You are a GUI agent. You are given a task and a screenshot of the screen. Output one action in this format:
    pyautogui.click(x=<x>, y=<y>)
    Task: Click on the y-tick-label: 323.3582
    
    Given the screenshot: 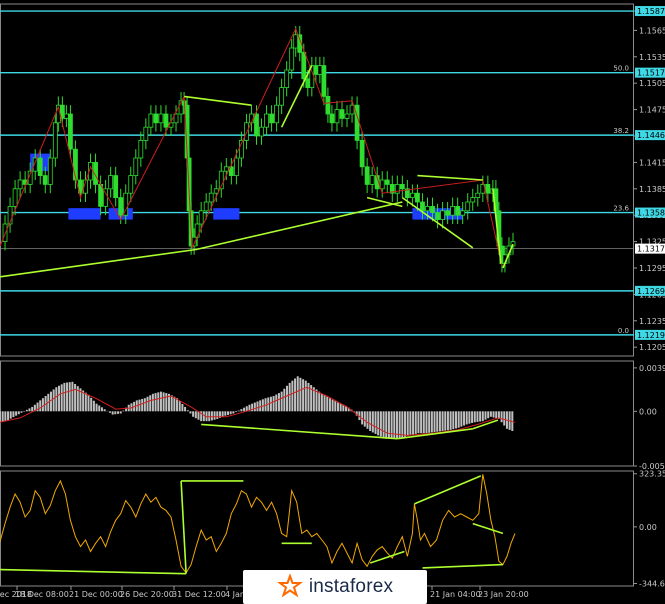 What is the action you would take?
    pyautogui.click(x=652, y=474)
    